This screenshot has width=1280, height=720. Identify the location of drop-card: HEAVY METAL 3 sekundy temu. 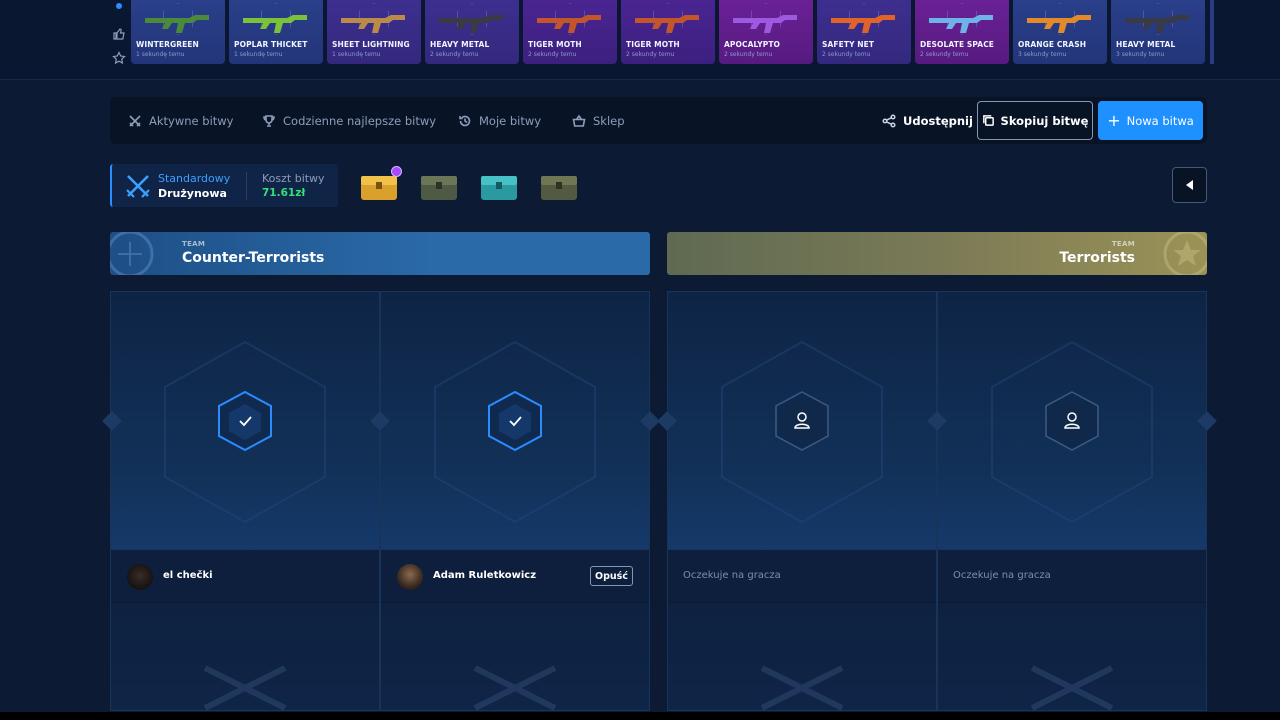
(1158, 32).